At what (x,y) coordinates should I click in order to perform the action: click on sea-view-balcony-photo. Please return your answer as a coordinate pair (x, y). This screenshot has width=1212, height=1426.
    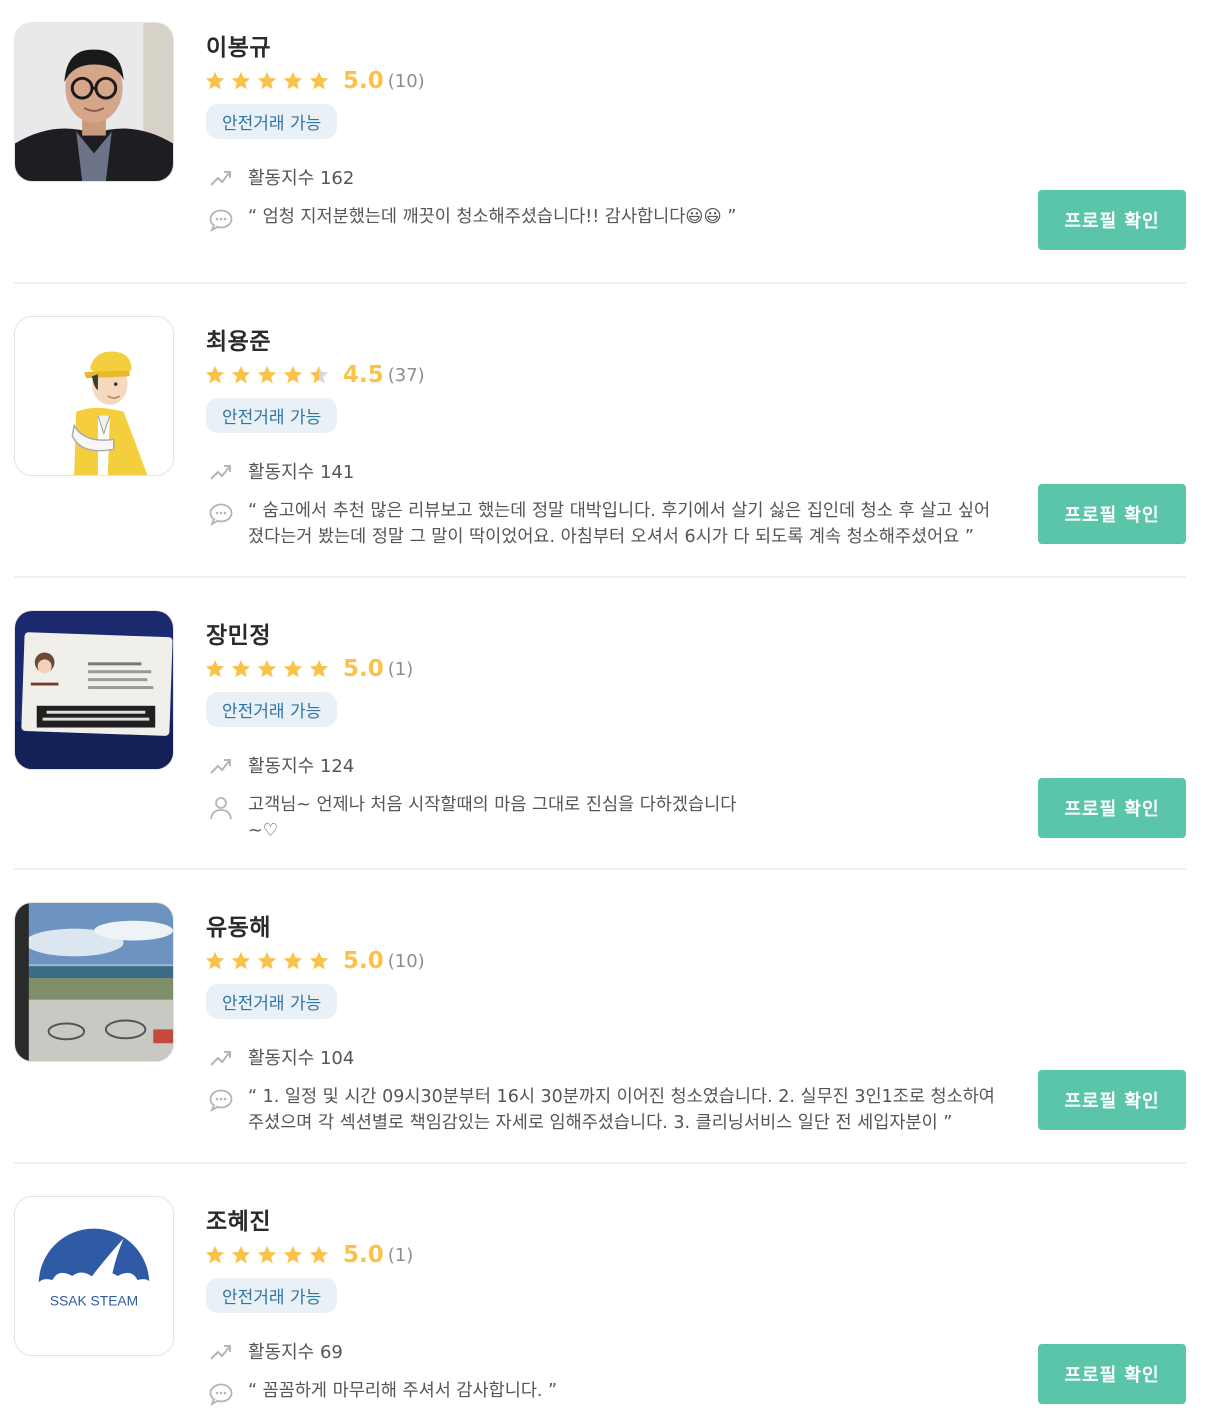
    Looking at the image, I should click on (94, 982).